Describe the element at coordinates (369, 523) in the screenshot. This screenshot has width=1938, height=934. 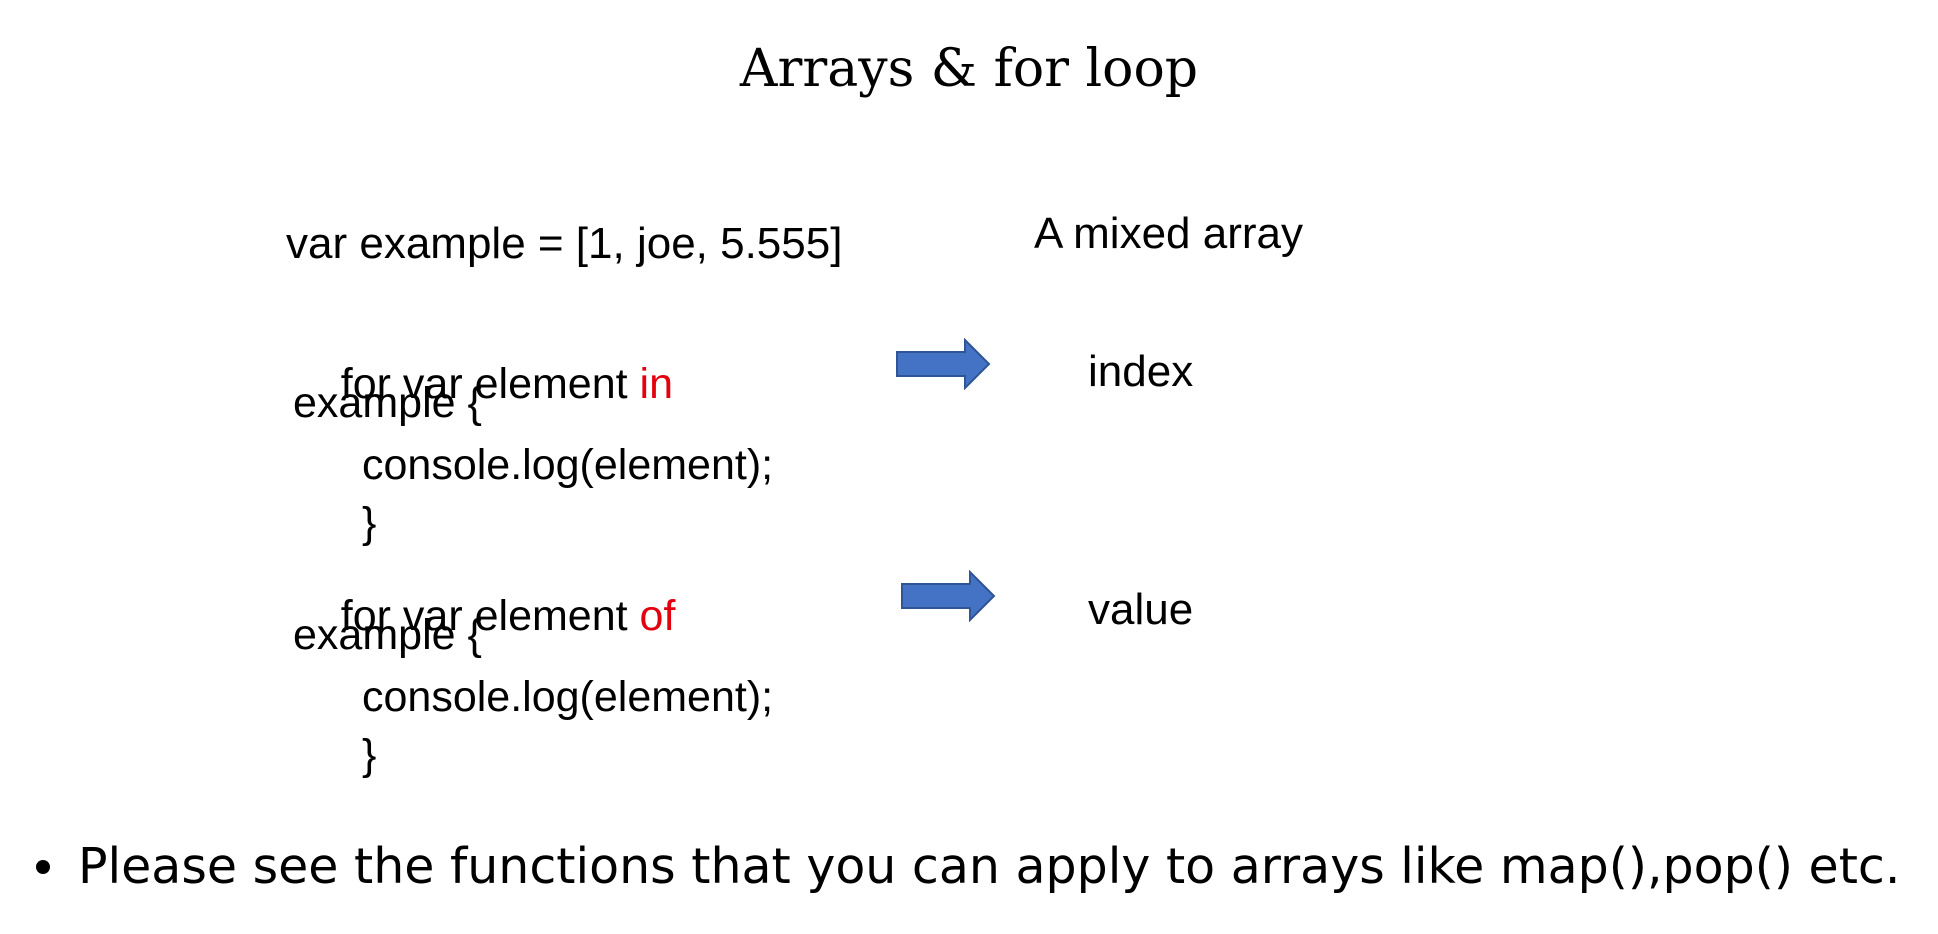
I see `loop-in-line-4: }` at that location.